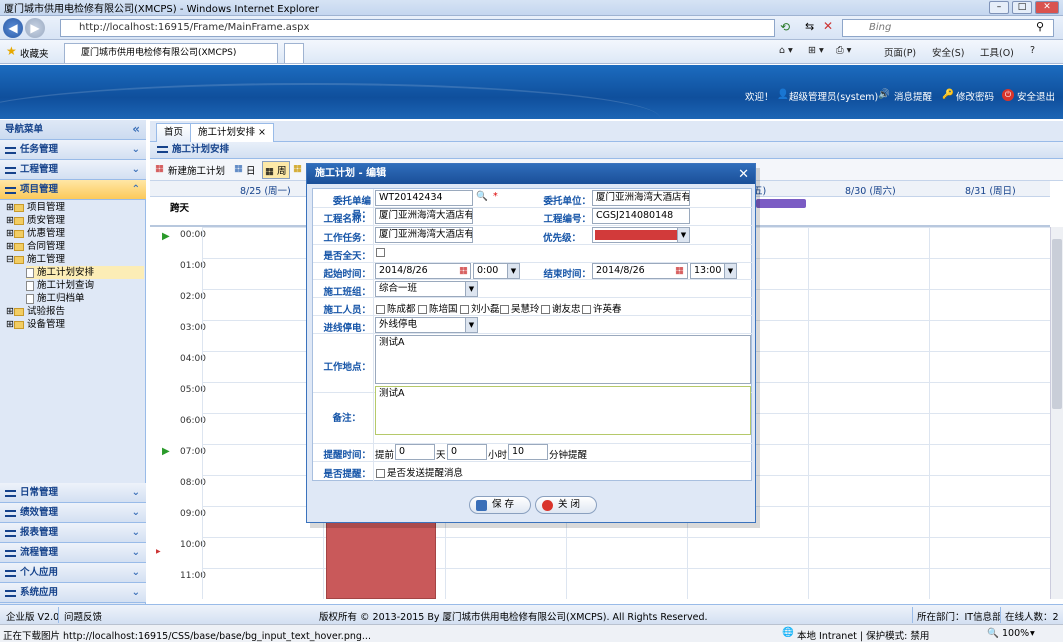 Image resolution: width=1063 pixels, height=642 pixels. I want to click on tools-menu: 工具(O), so click(997, 52).